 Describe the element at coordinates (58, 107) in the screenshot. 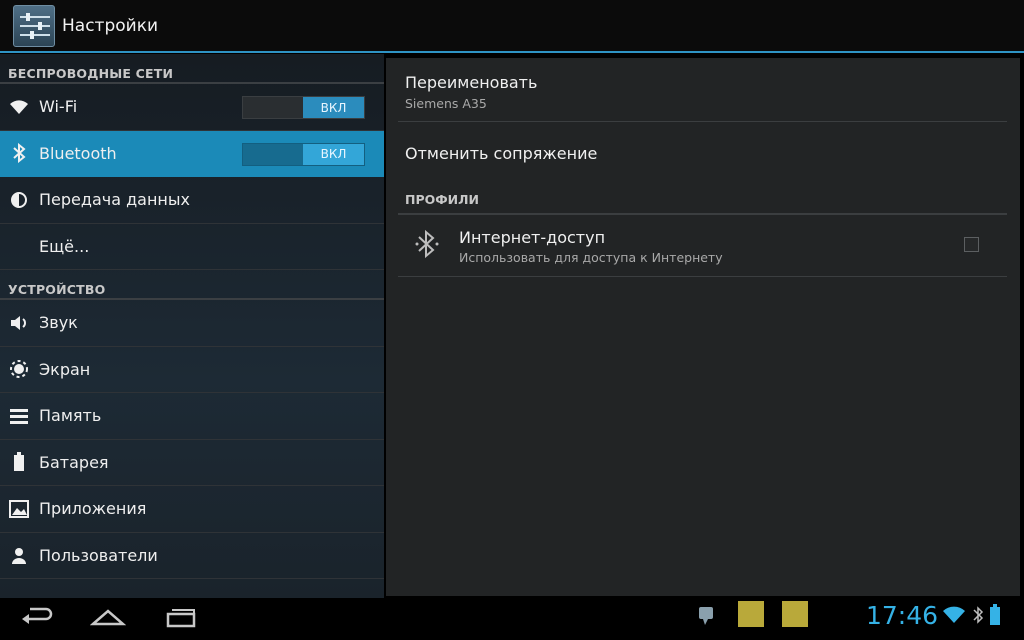

I see `settings-item-label: Wi-Fi` at that location.